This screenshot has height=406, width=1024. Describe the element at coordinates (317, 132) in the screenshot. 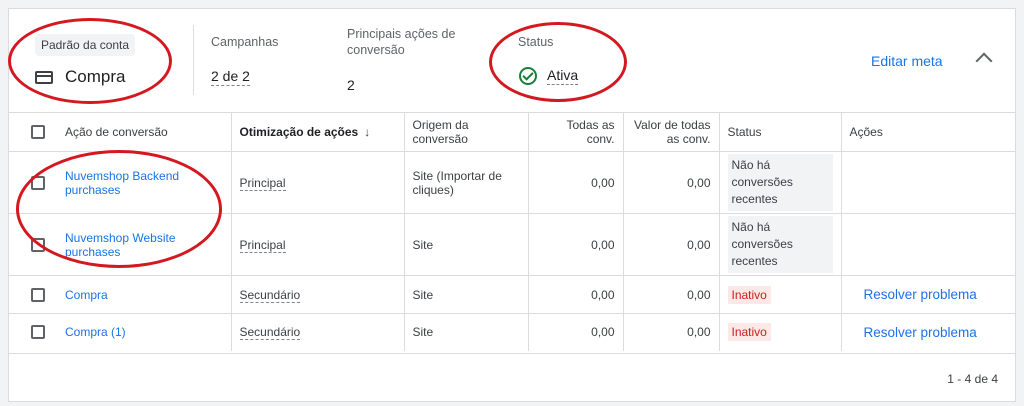

I see `header-optimization: Otimização de ações ↓` at that location.